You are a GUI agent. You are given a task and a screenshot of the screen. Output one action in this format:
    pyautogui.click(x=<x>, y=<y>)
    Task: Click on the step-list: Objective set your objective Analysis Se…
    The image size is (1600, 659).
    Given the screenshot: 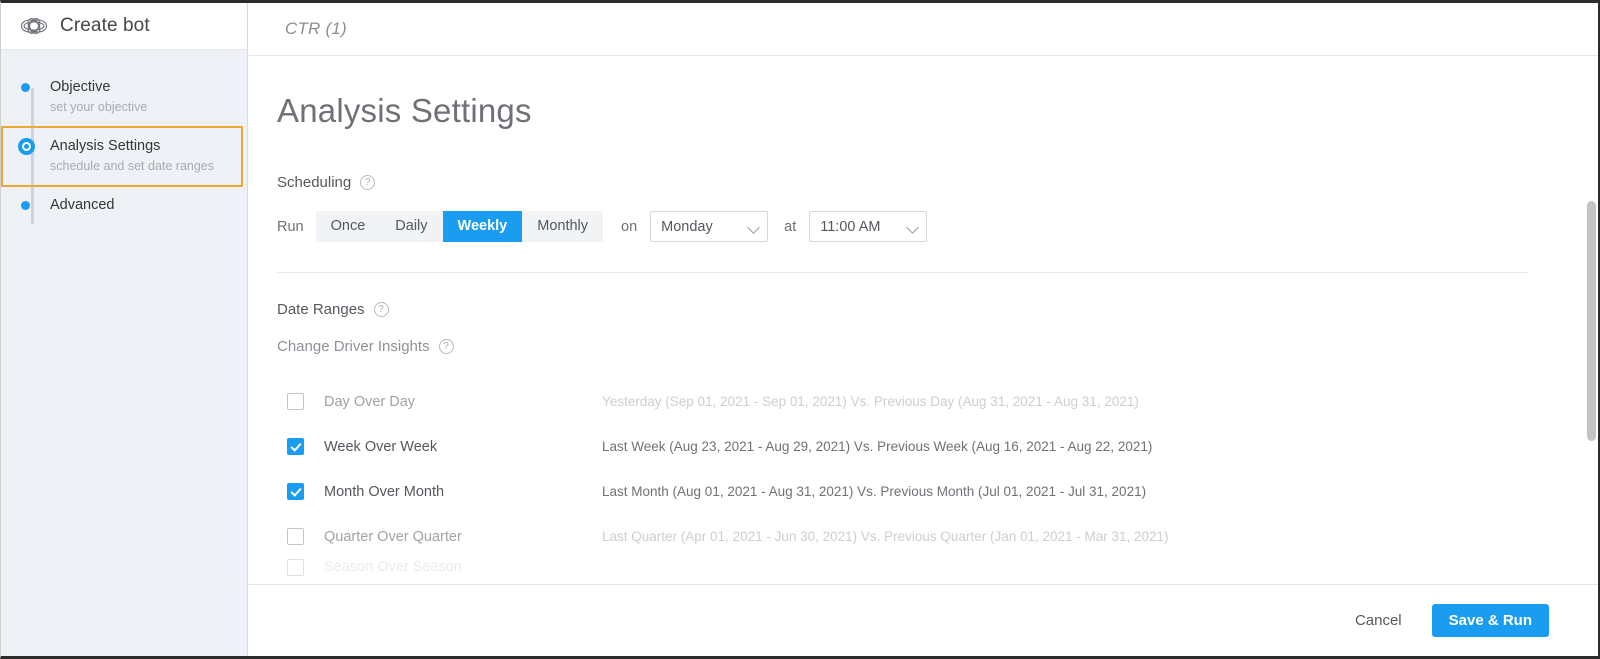 What is the action you would take?
    pyautogui.click(x=124, y=140)
    